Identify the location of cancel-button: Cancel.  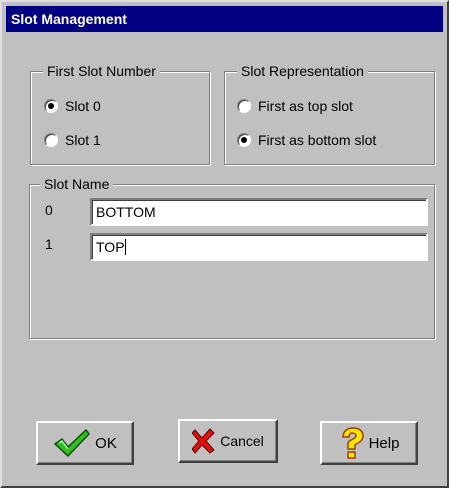
(228, 441).